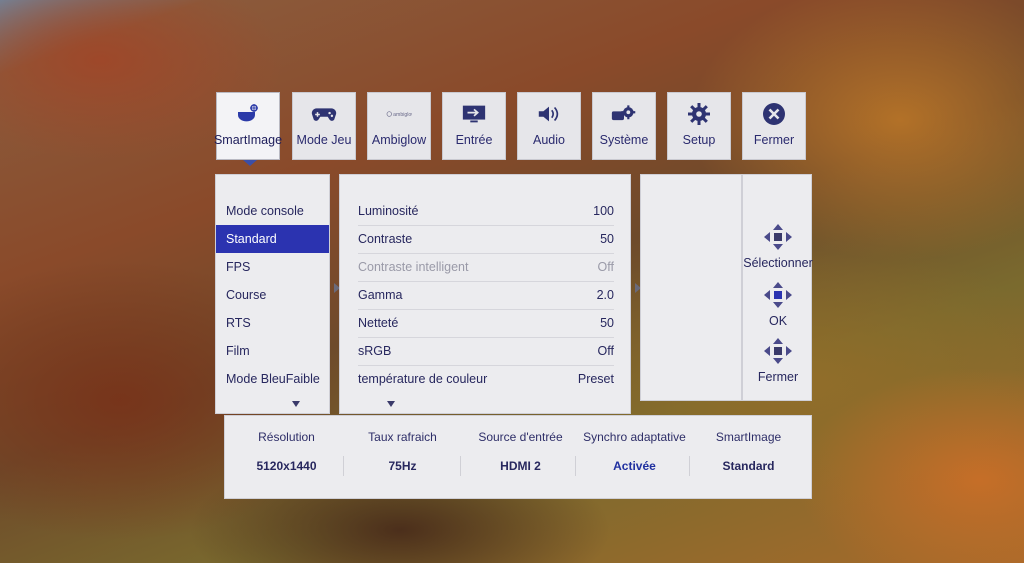 The height and width of the screenshot is (563, 1024). What do you see at coordinates (324, 126) in the screenshot?
I see `tab-mode-jeu: Mode Jeu` at bounding box center [324, 126].